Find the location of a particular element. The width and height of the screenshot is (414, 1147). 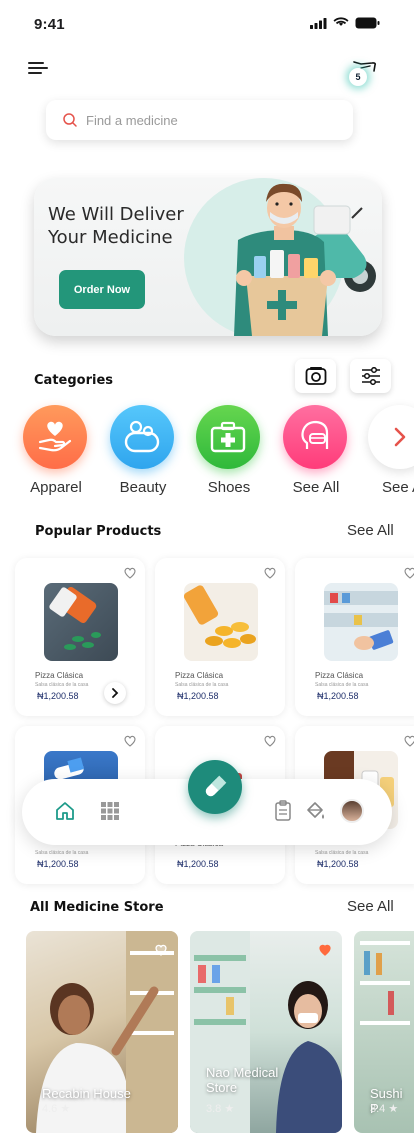

clipboard-icon is located at coordinates (283, 811).